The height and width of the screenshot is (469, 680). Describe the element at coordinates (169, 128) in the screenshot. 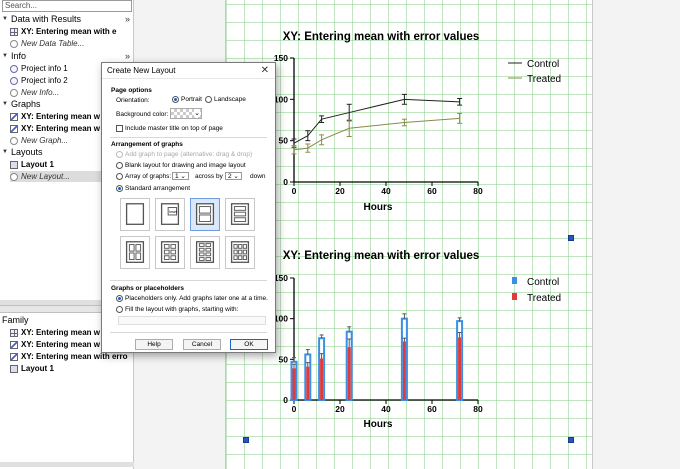

I see `master-title-checkbox: Include master title on top of page` at that location.